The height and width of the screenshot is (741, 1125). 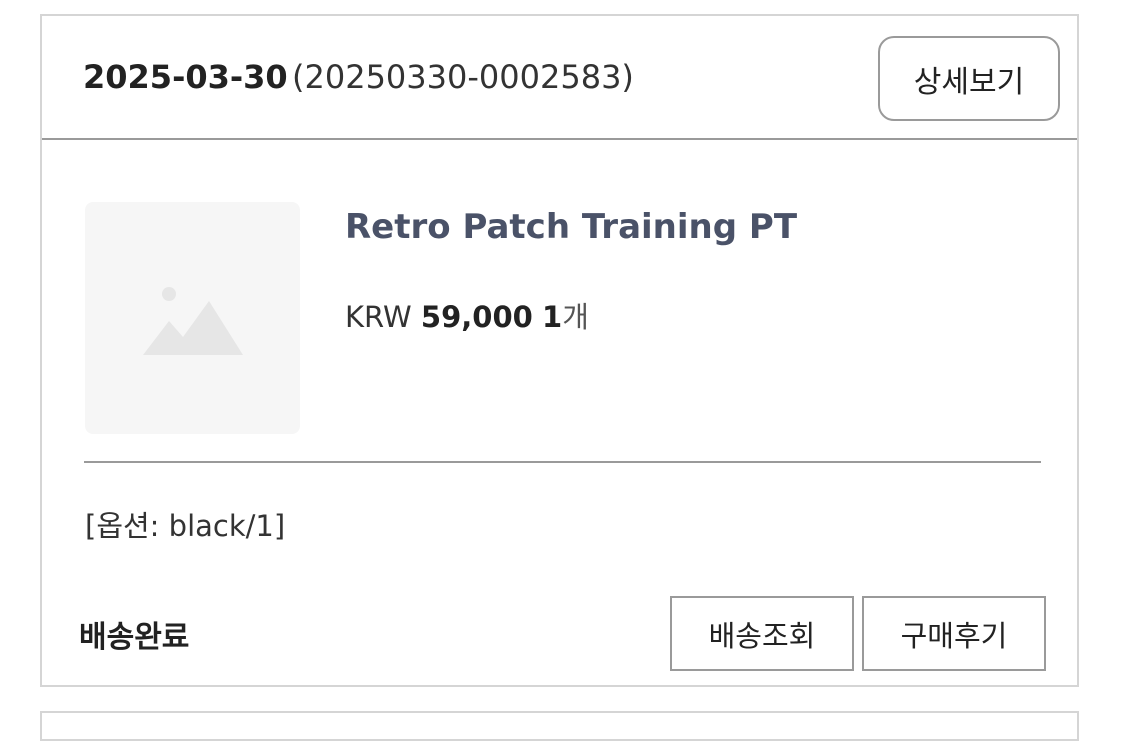 I want to click on currency-label: KRW, so click(x=378, y=317).